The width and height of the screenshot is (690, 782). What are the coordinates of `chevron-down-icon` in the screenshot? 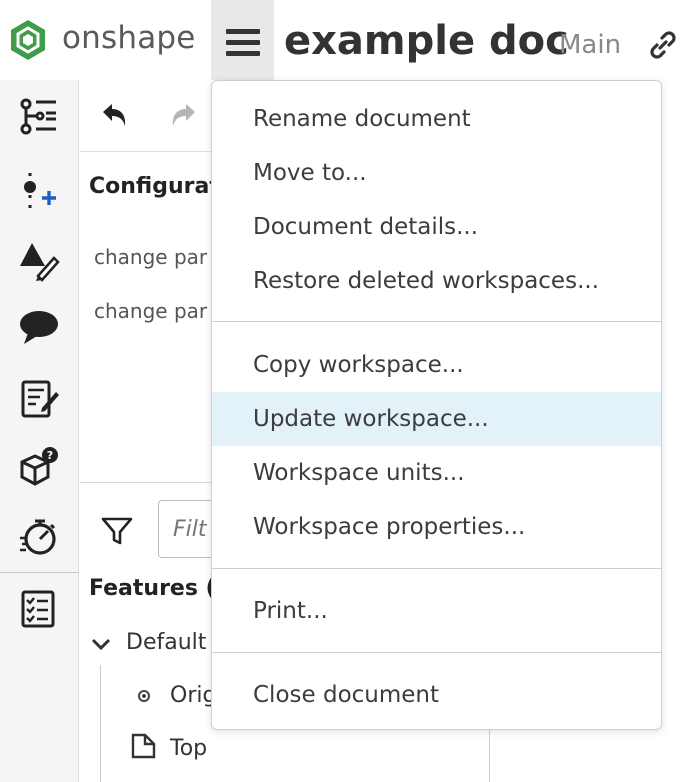 It's located at (101, 644).